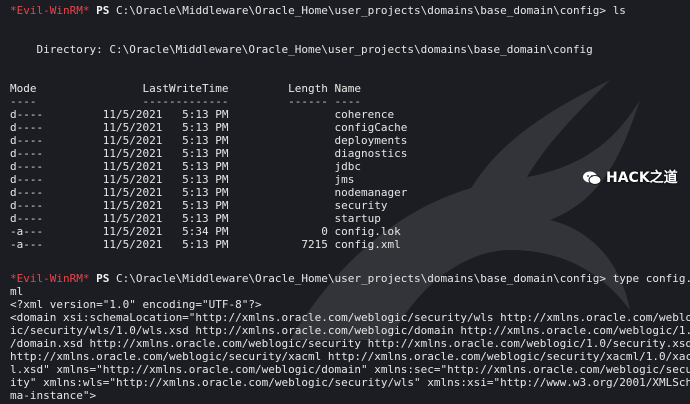 The image size is (690, 404). I want to click on listing-row: d---- 11/5/2021 5:13 PM jms, so click(182, 179).